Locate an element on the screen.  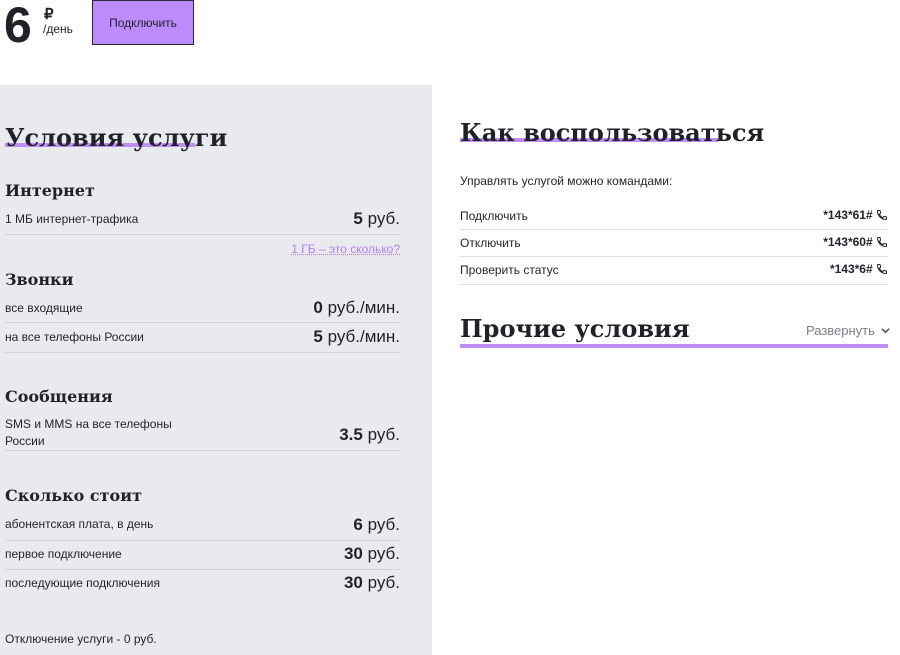
command-label: Проверить статус is located at coordinates (509, 270).